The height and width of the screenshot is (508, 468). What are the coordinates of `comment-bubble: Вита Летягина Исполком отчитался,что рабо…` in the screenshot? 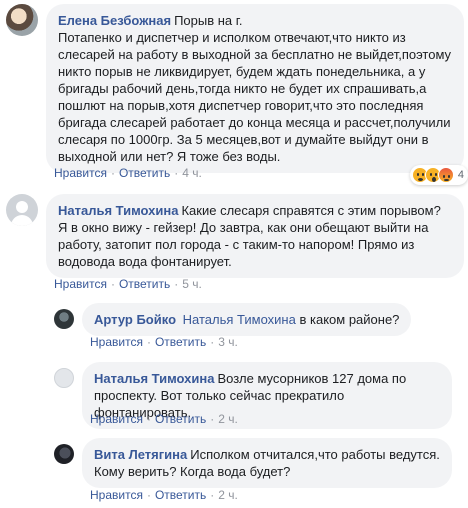 It's located at (267, 463).